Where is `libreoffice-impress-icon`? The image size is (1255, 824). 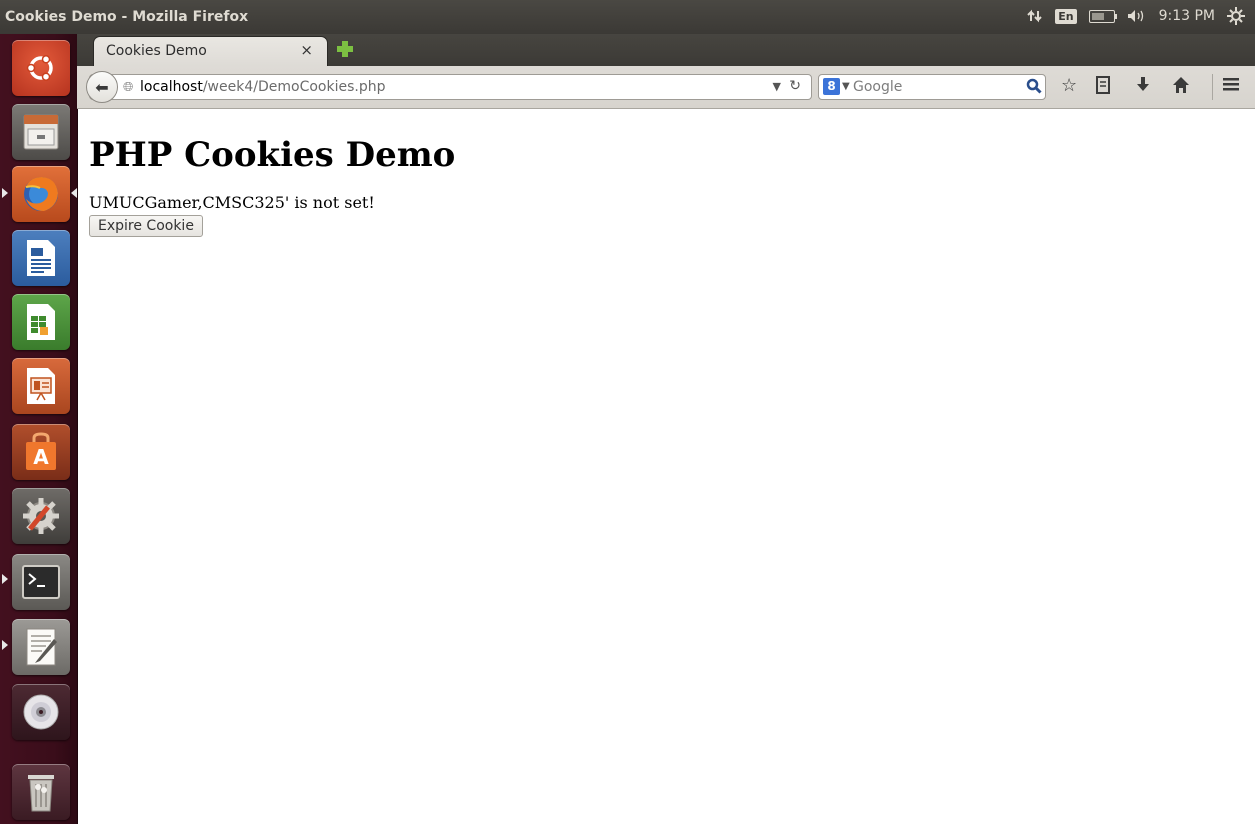
libreoffice-impress-icon is located at coordinates (41, 386).